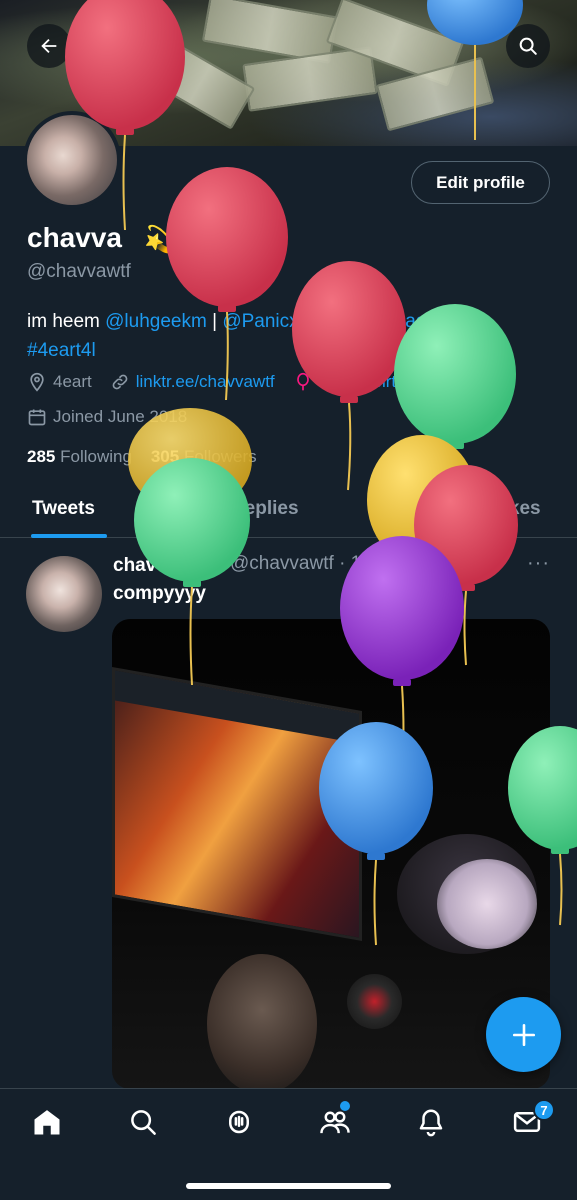 This screenshot has width=577, height=1200. Describe the element at coordinates (64, 594) in the screenshot. I see `tweet-avatar` at that location.